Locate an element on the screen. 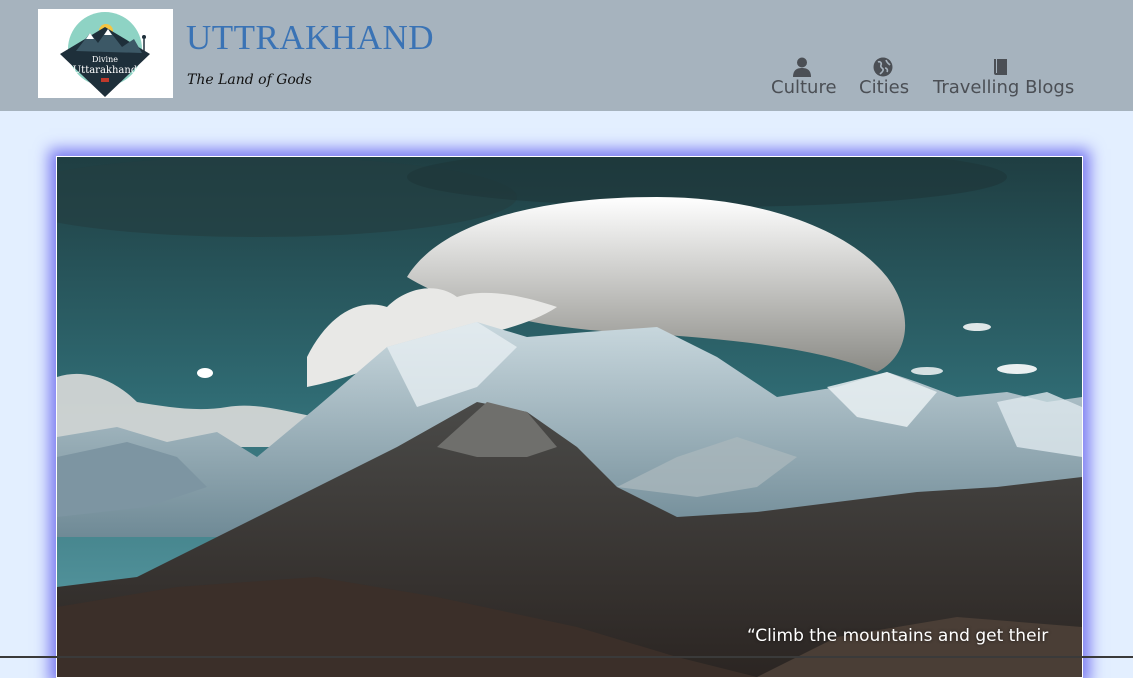 The width and height of the screenshot is (1133, 678). nav-item-label: Travelling Blogs is located at coordinates (1004, 87).